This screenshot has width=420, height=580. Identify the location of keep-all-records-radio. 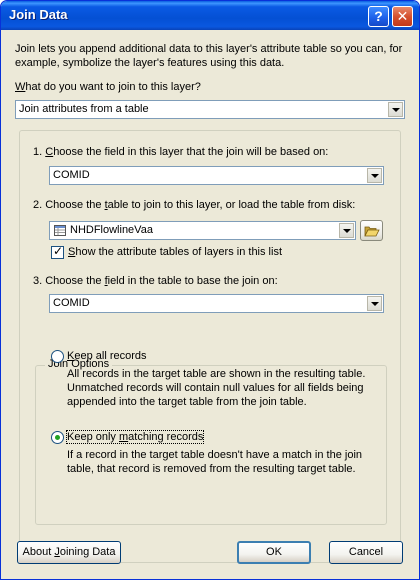
(57, 356).